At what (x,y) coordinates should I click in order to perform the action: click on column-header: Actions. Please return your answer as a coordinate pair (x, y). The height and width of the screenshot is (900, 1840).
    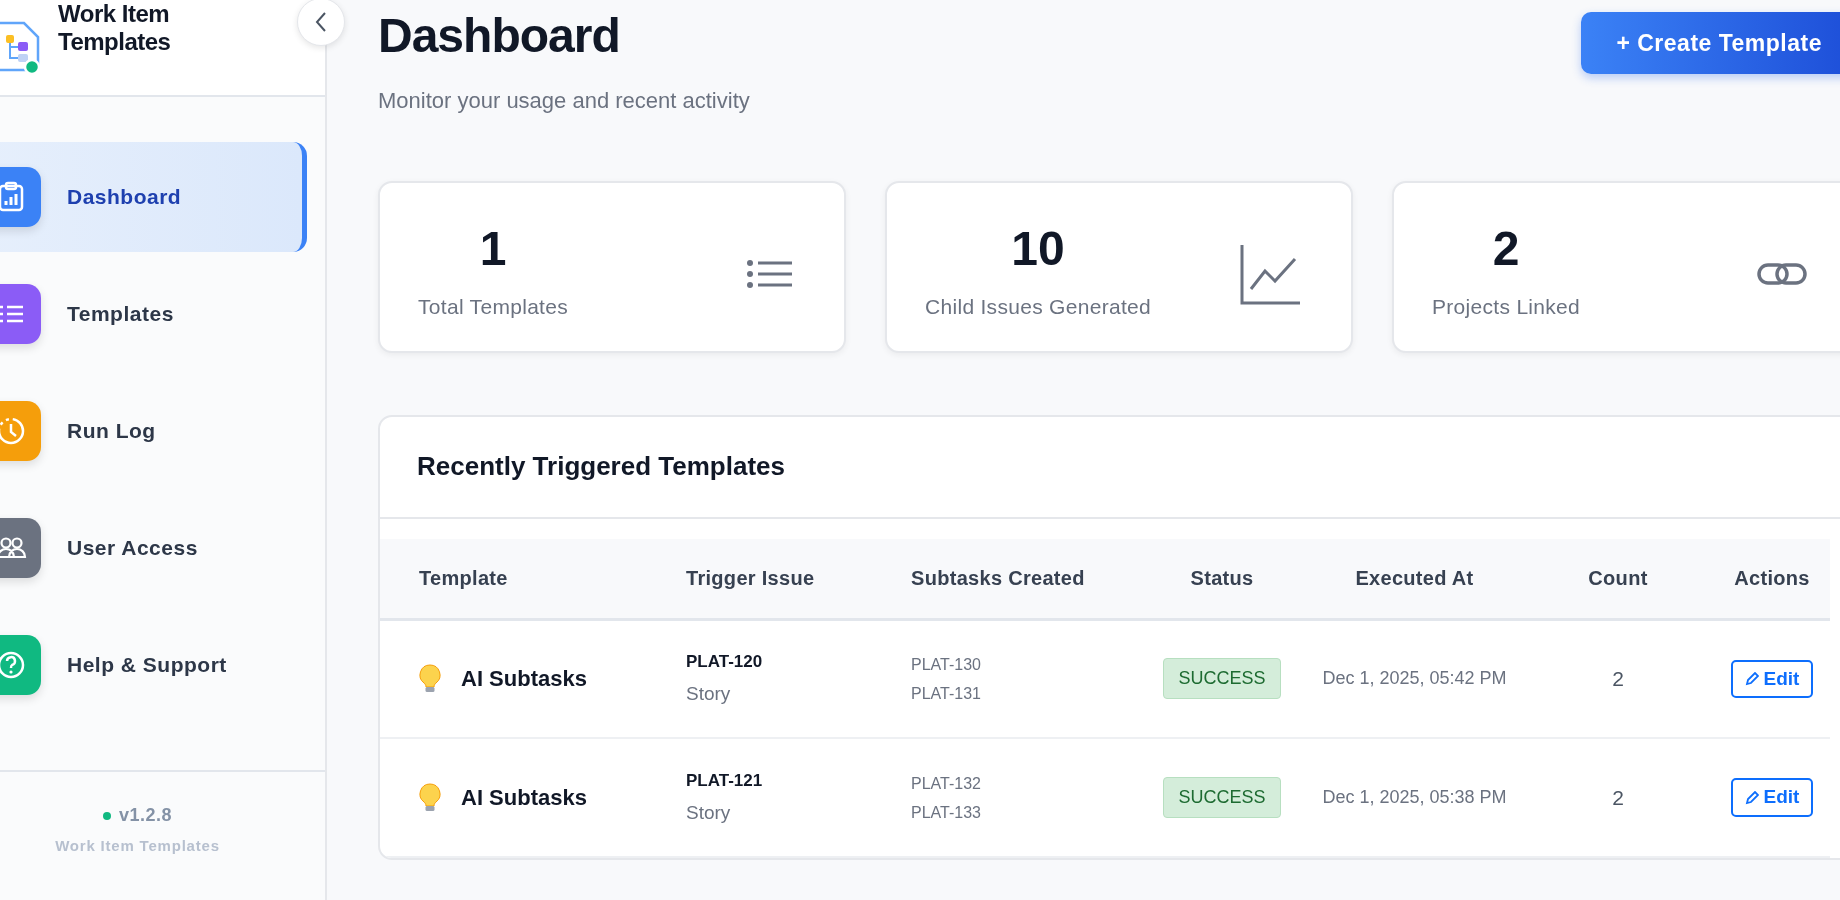
    Looking at the image, I should click on (1772, 579).